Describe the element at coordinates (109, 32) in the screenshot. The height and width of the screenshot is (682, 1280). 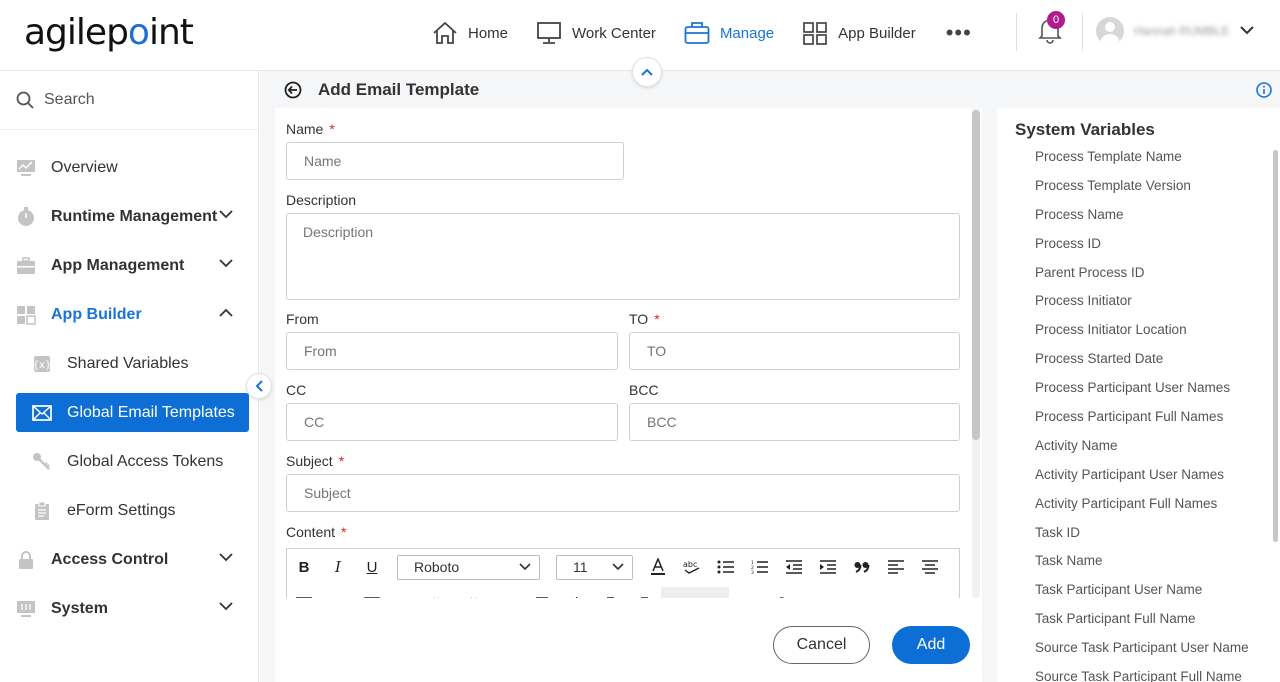
I see `agilepoint-logo: agilepoint` at that location.